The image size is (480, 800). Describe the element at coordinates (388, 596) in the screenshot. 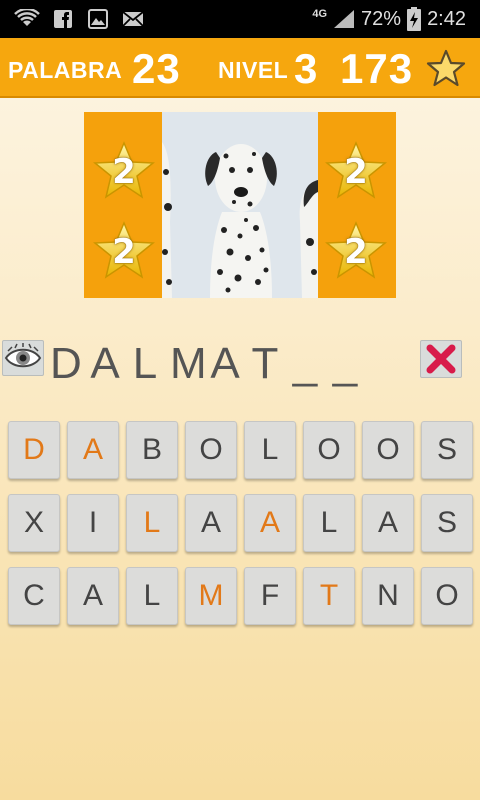

I see `letter-tile: N` at that location.